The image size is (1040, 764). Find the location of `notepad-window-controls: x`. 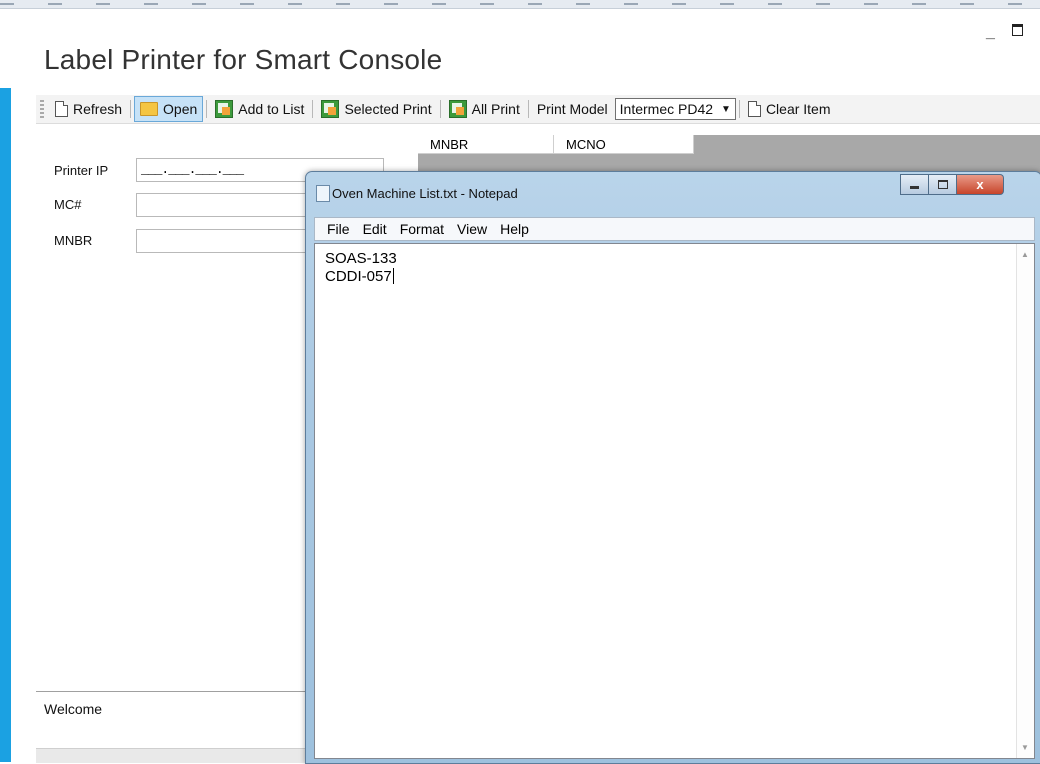

notepad-window-controls: x is located at coordinates (952, 184).